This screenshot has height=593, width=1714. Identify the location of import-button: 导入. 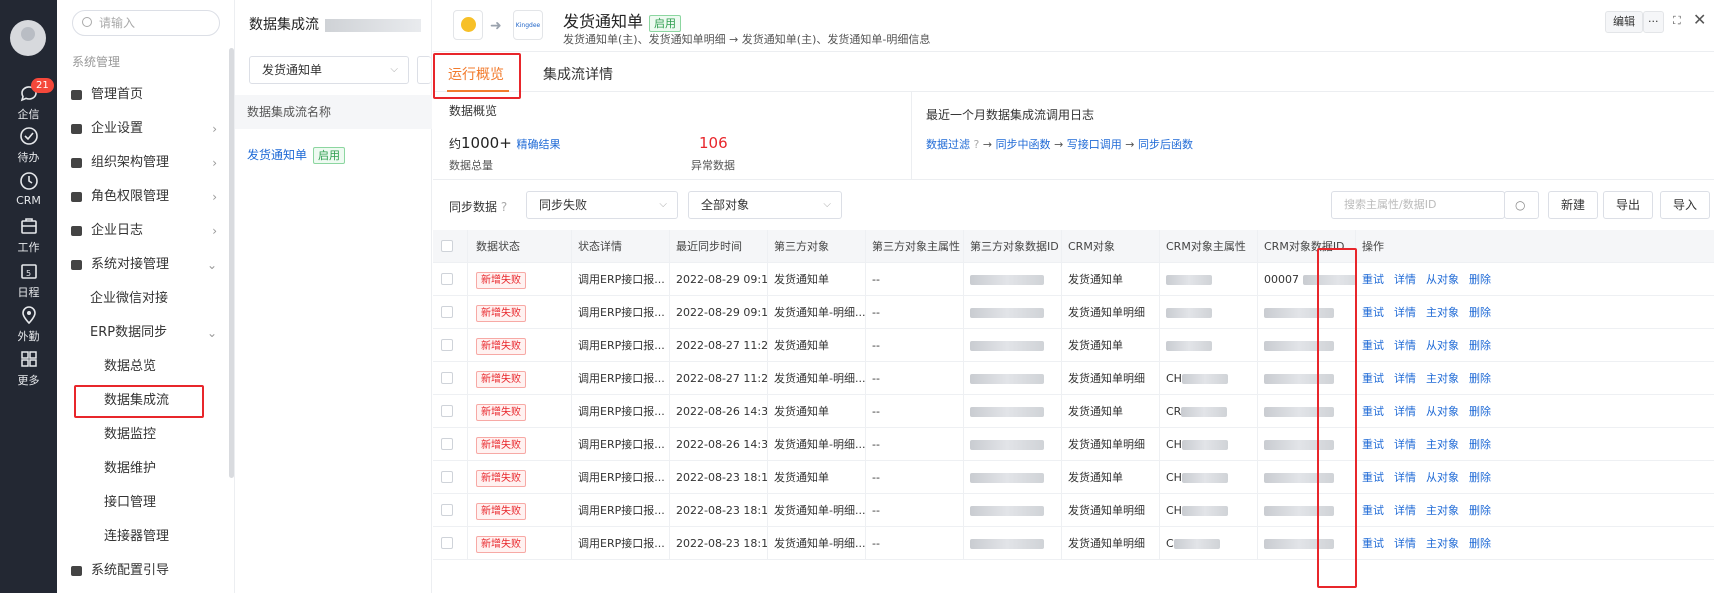
(1685, 205).